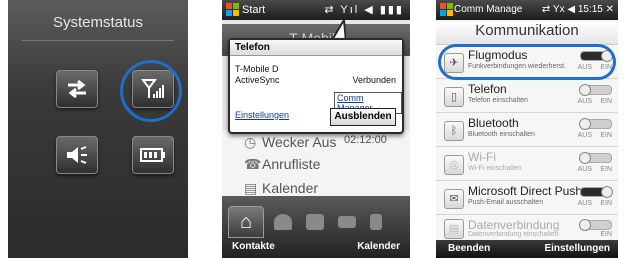 The width and height of the screenshot is (626, 258). Describe the element at coordinates (253, 164) in the screenshot. I see `phone-icon: ☎` at that location.